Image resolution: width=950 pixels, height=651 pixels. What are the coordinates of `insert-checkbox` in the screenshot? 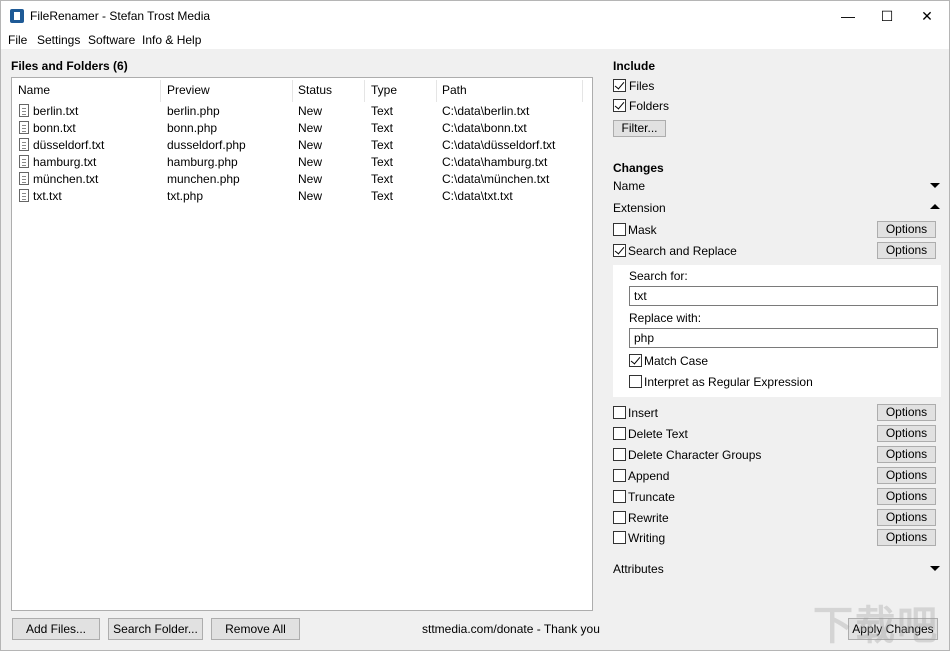 It's located at (619, 412).